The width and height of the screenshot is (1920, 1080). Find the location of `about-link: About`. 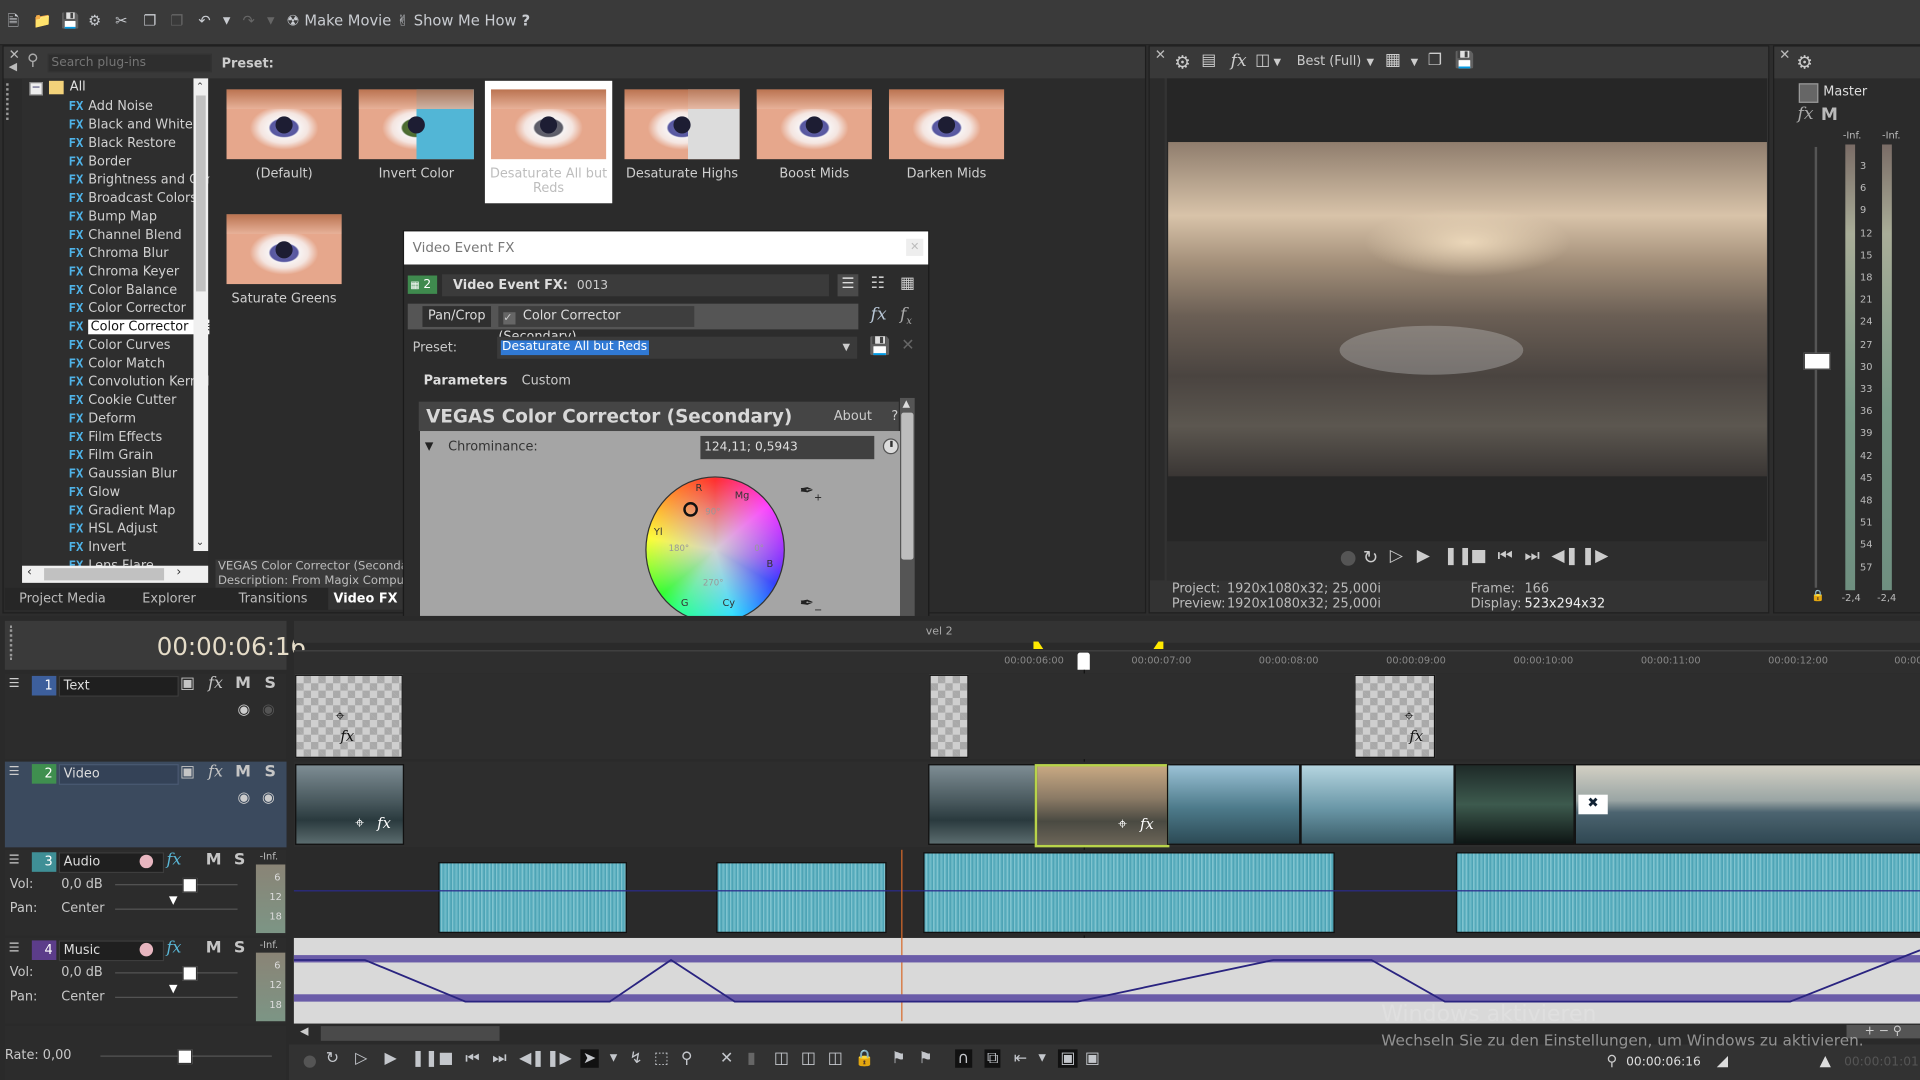

about-link: About is located at coordinates (853, 416).